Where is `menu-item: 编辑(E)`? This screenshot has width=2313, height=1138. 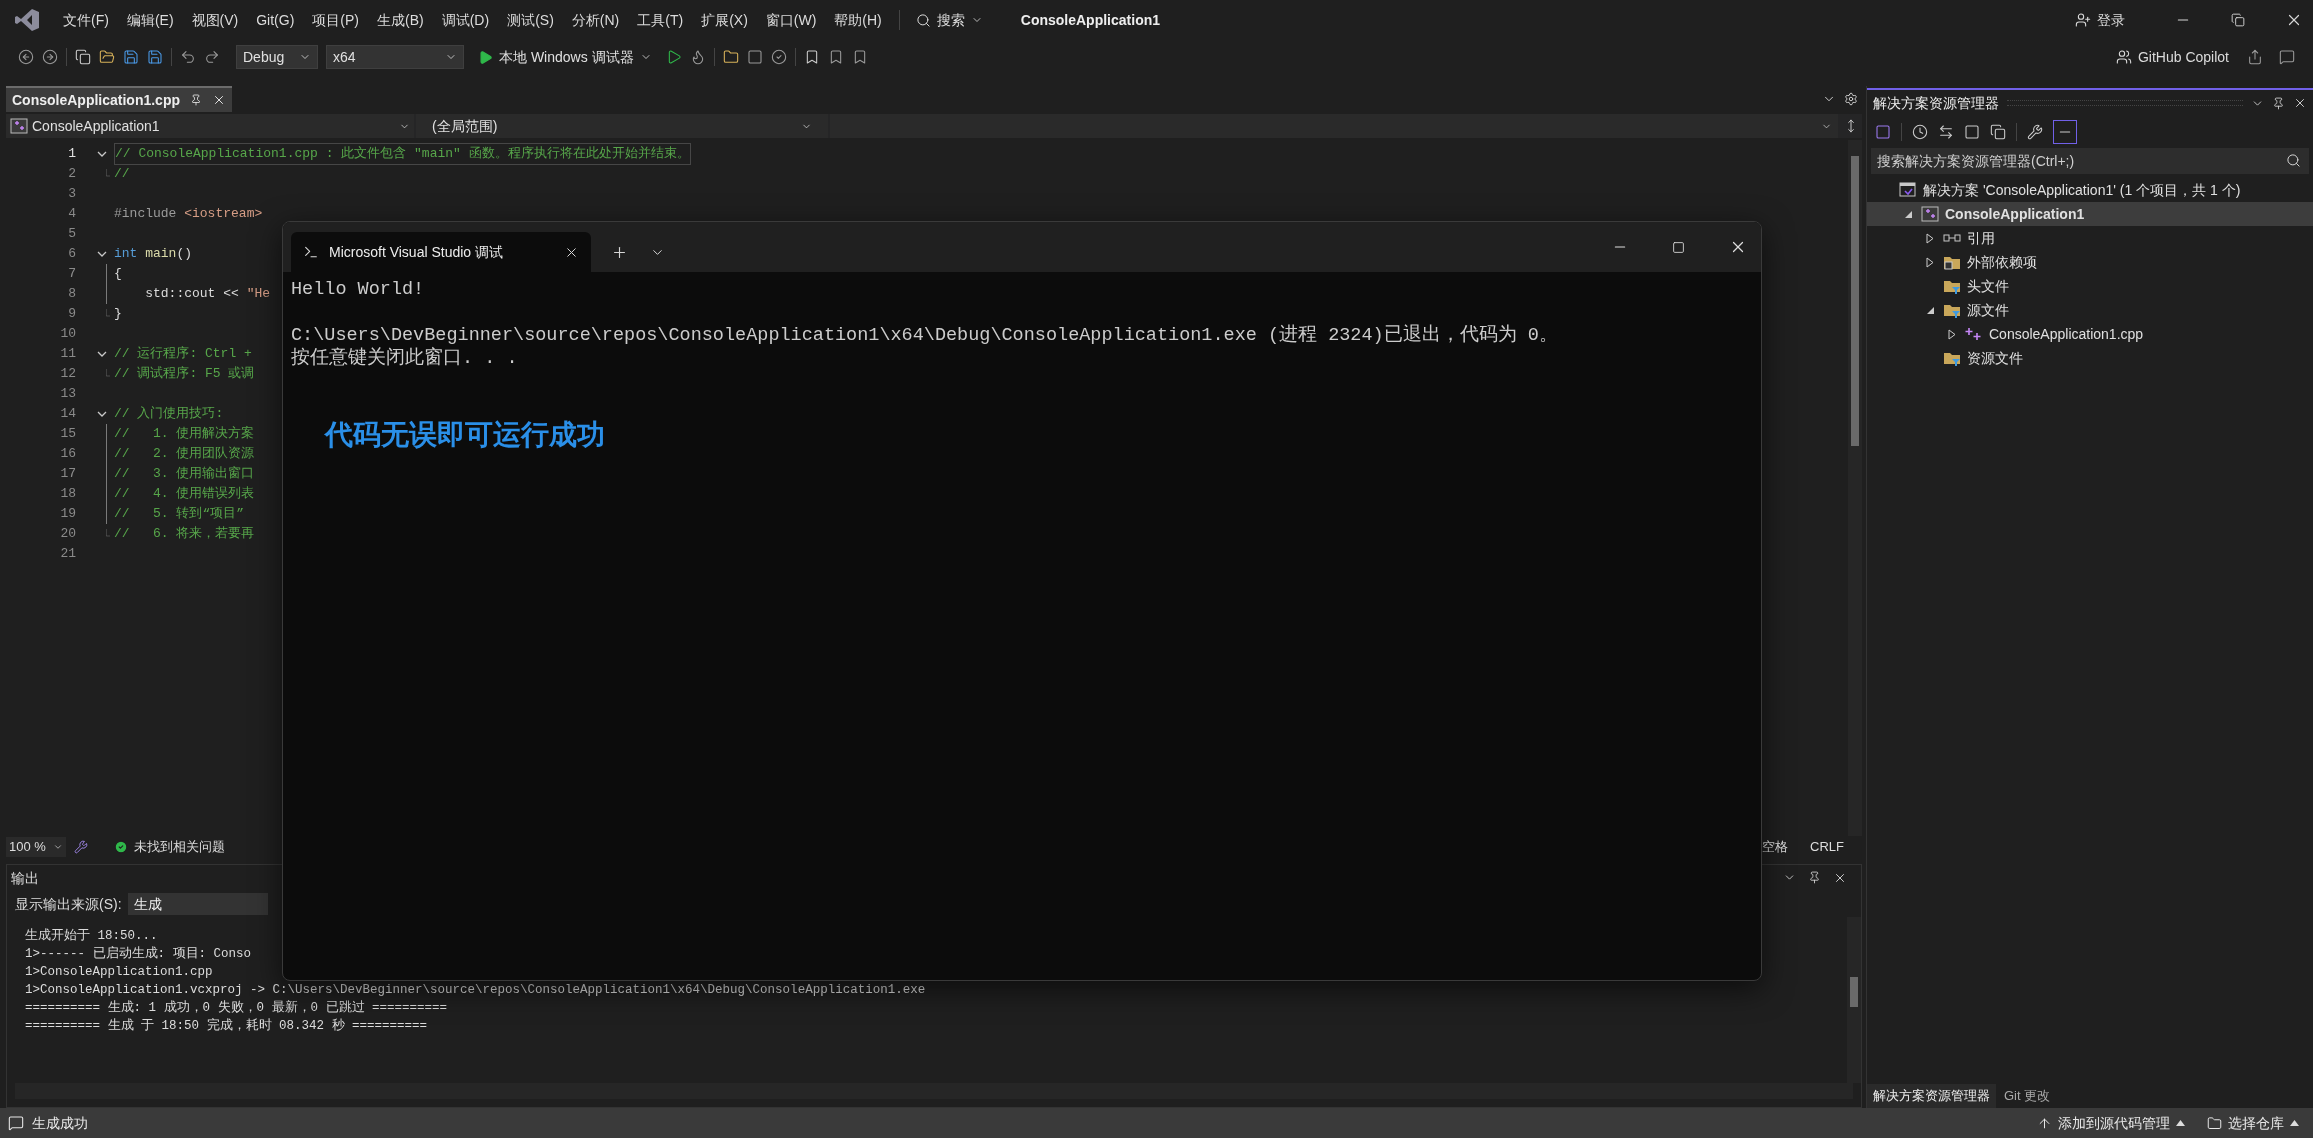 menu-item: 编辑(E) is located at coordinates (150, 20).